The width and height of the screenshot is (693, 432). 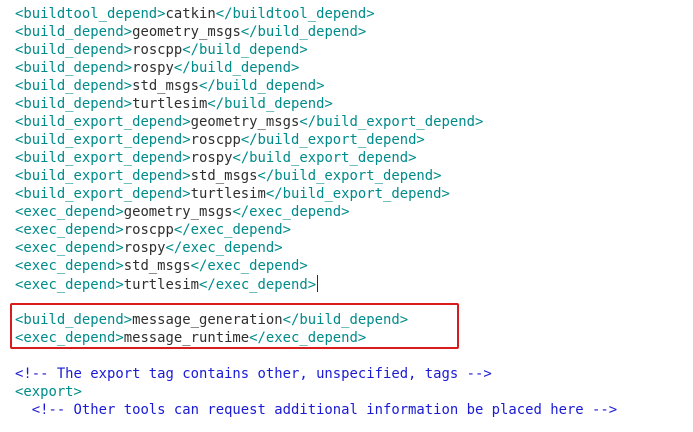 I want to click on xml-tag: <buildtool_depend>, so click(x=90, y=14).